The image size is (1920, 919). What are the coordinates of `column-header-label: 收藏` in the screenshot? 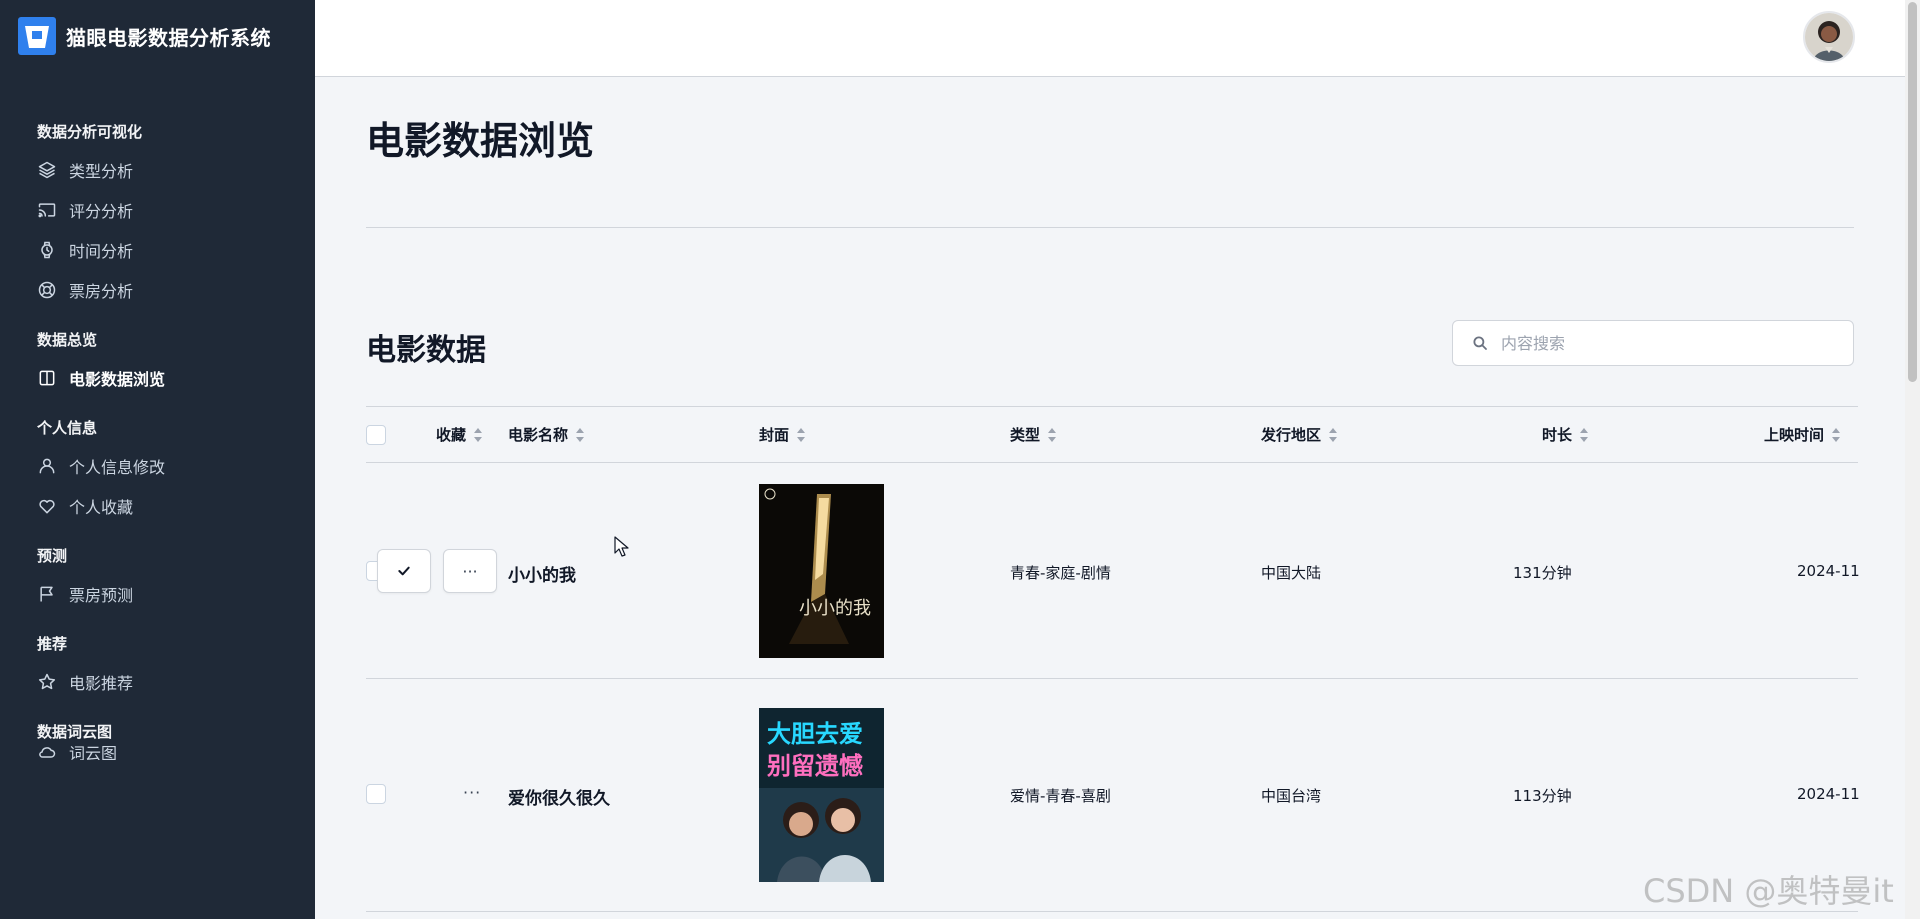 It's located at (451, 435).